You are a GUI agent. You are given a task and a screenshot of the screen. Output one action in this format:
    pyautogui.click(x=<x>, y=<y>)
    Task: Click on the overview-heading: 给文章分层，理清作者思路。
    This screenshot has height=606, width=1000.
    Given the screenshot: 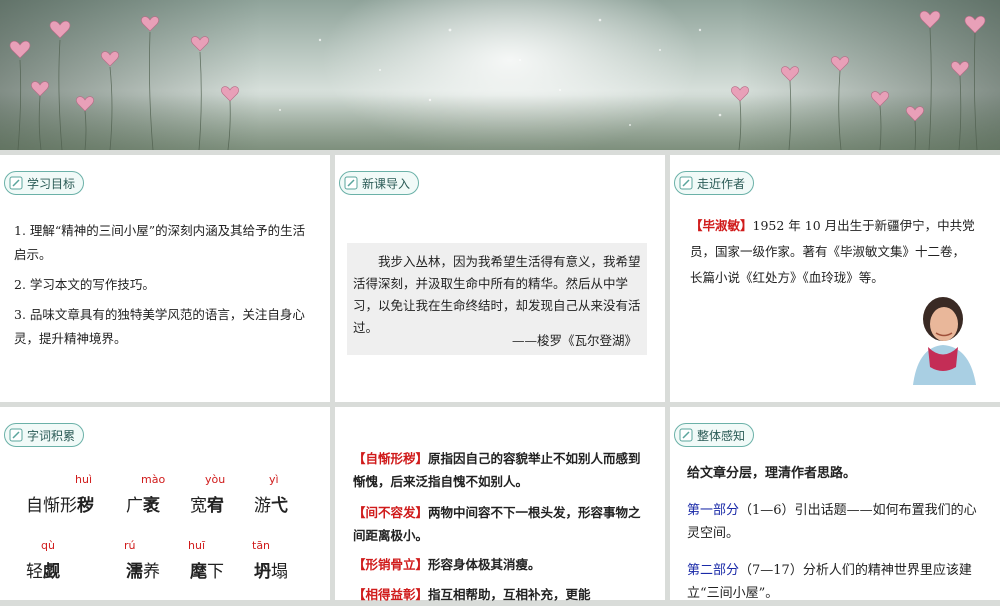 What is the action you would take?
    pyautogui.click(x=772, y=473)
    